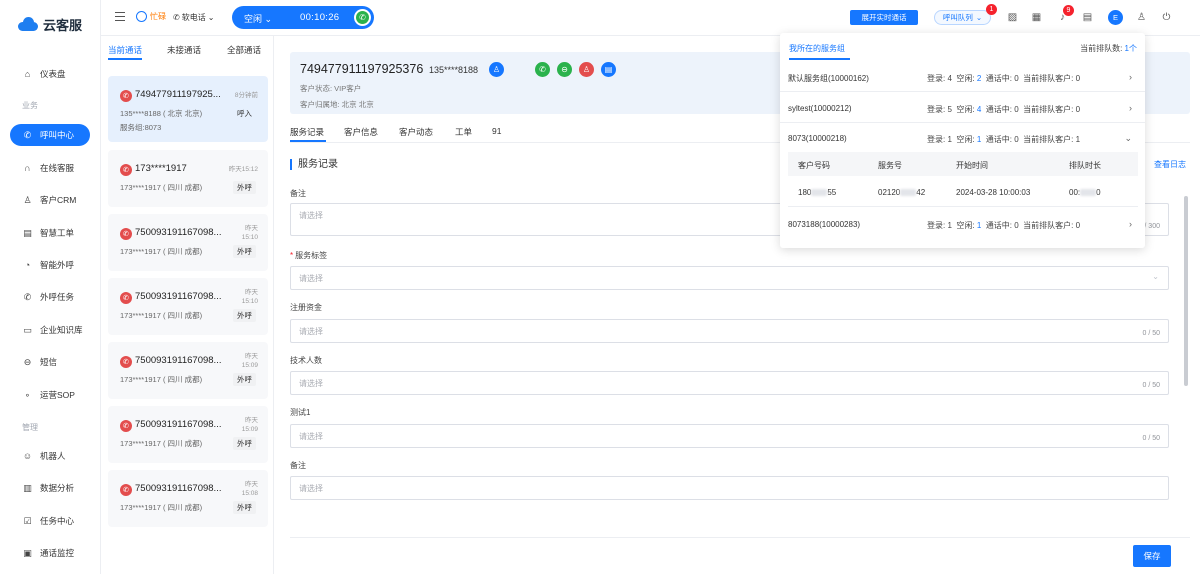 The height and width of the screenshot is (574, 1200). What do you see at coordinates (1170, 164) in the screenshot?
I see `view-log-link: 查看日志` at bounding box center [1170, 164].